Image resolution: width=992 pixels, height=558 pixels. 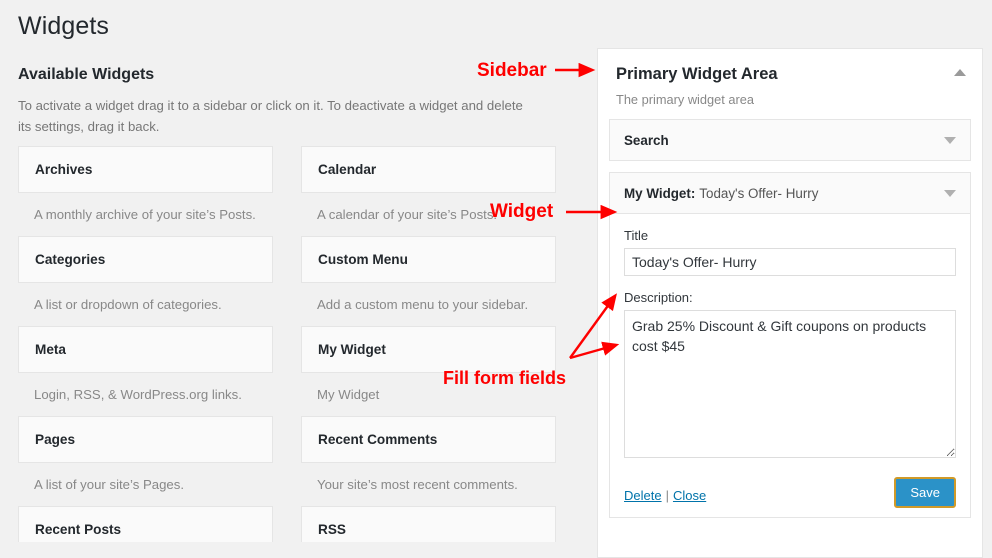 I want to click on available-widgets-heading: Available Widgets, so click(x=86, y=74).